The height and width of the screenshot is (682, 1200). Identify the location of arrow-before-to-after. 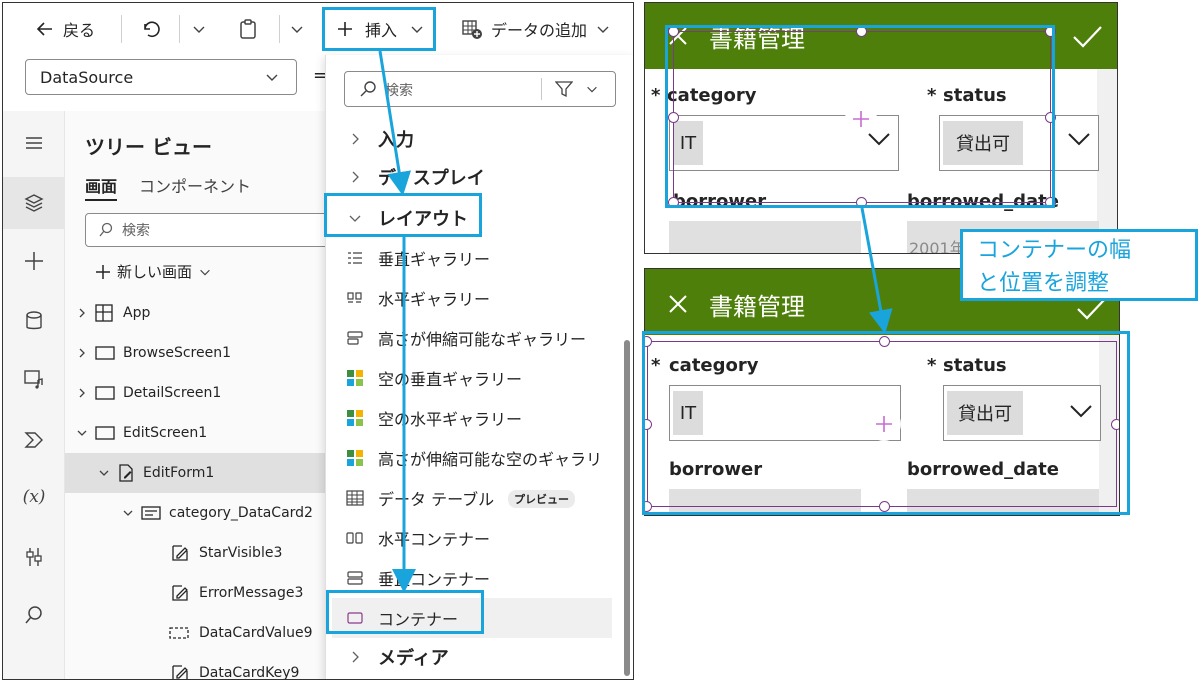
(876, 270).